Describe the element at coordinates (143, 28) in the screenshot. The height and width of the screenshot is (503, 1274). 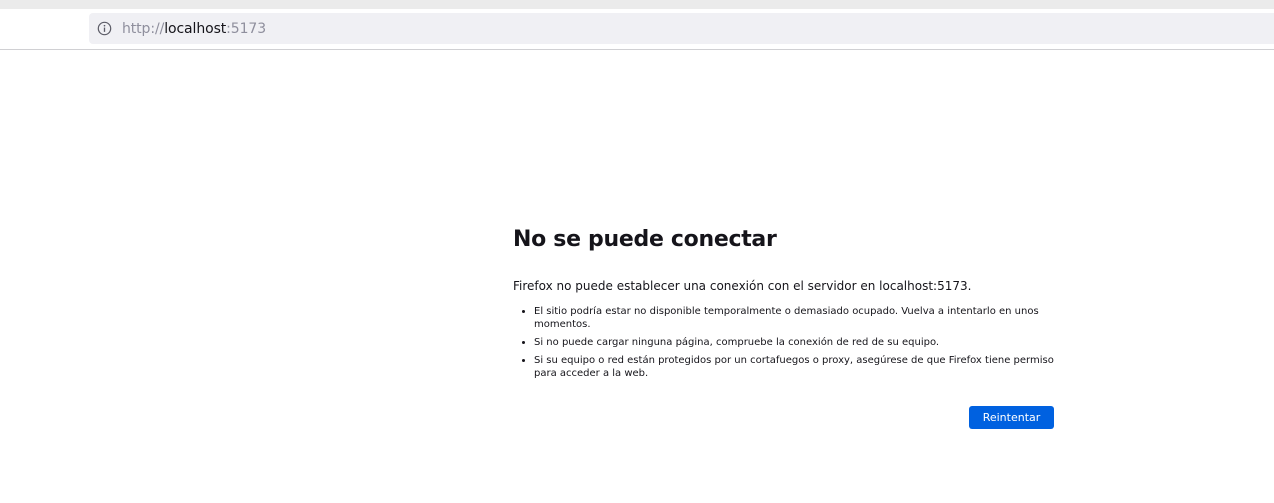
I see `url-prefix: http://` at that location.